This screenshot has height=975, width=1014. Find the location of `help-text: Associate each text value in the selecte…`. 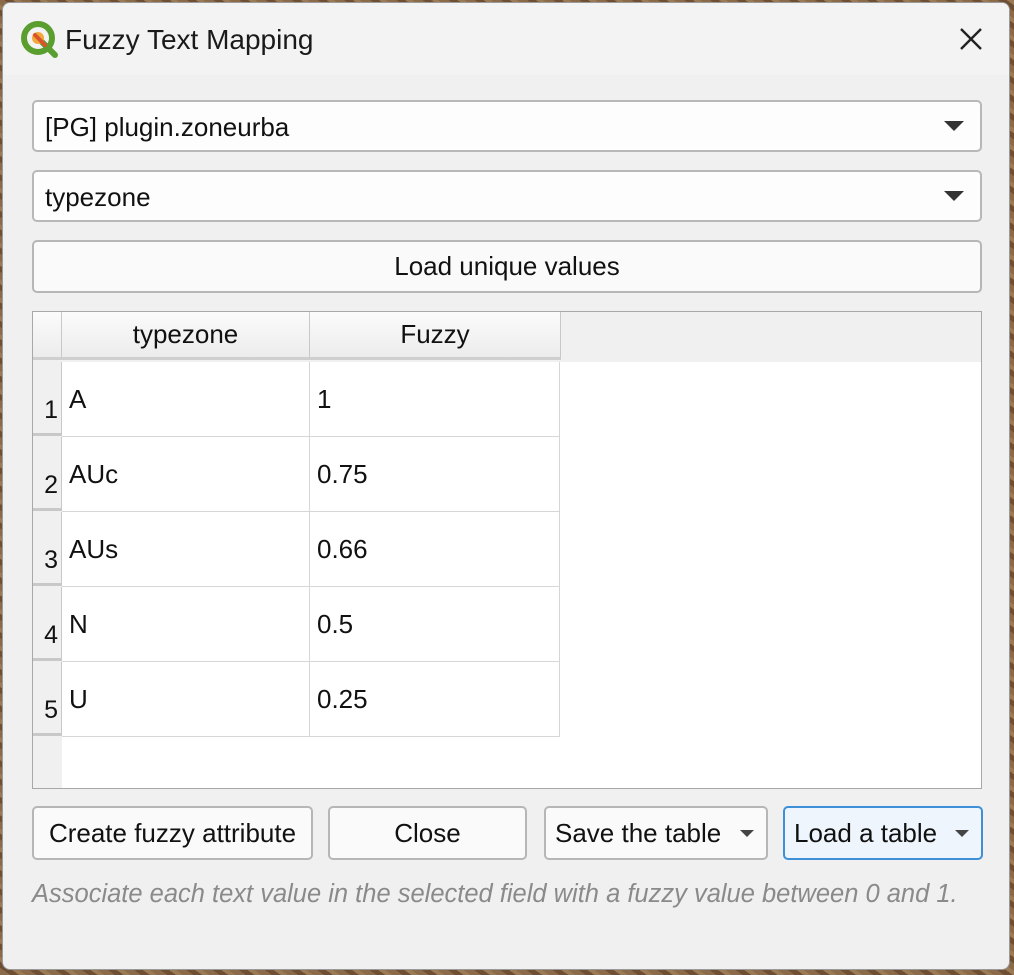

help-text: Associate each text value in the selecte… is located at coordinates (495, 894).